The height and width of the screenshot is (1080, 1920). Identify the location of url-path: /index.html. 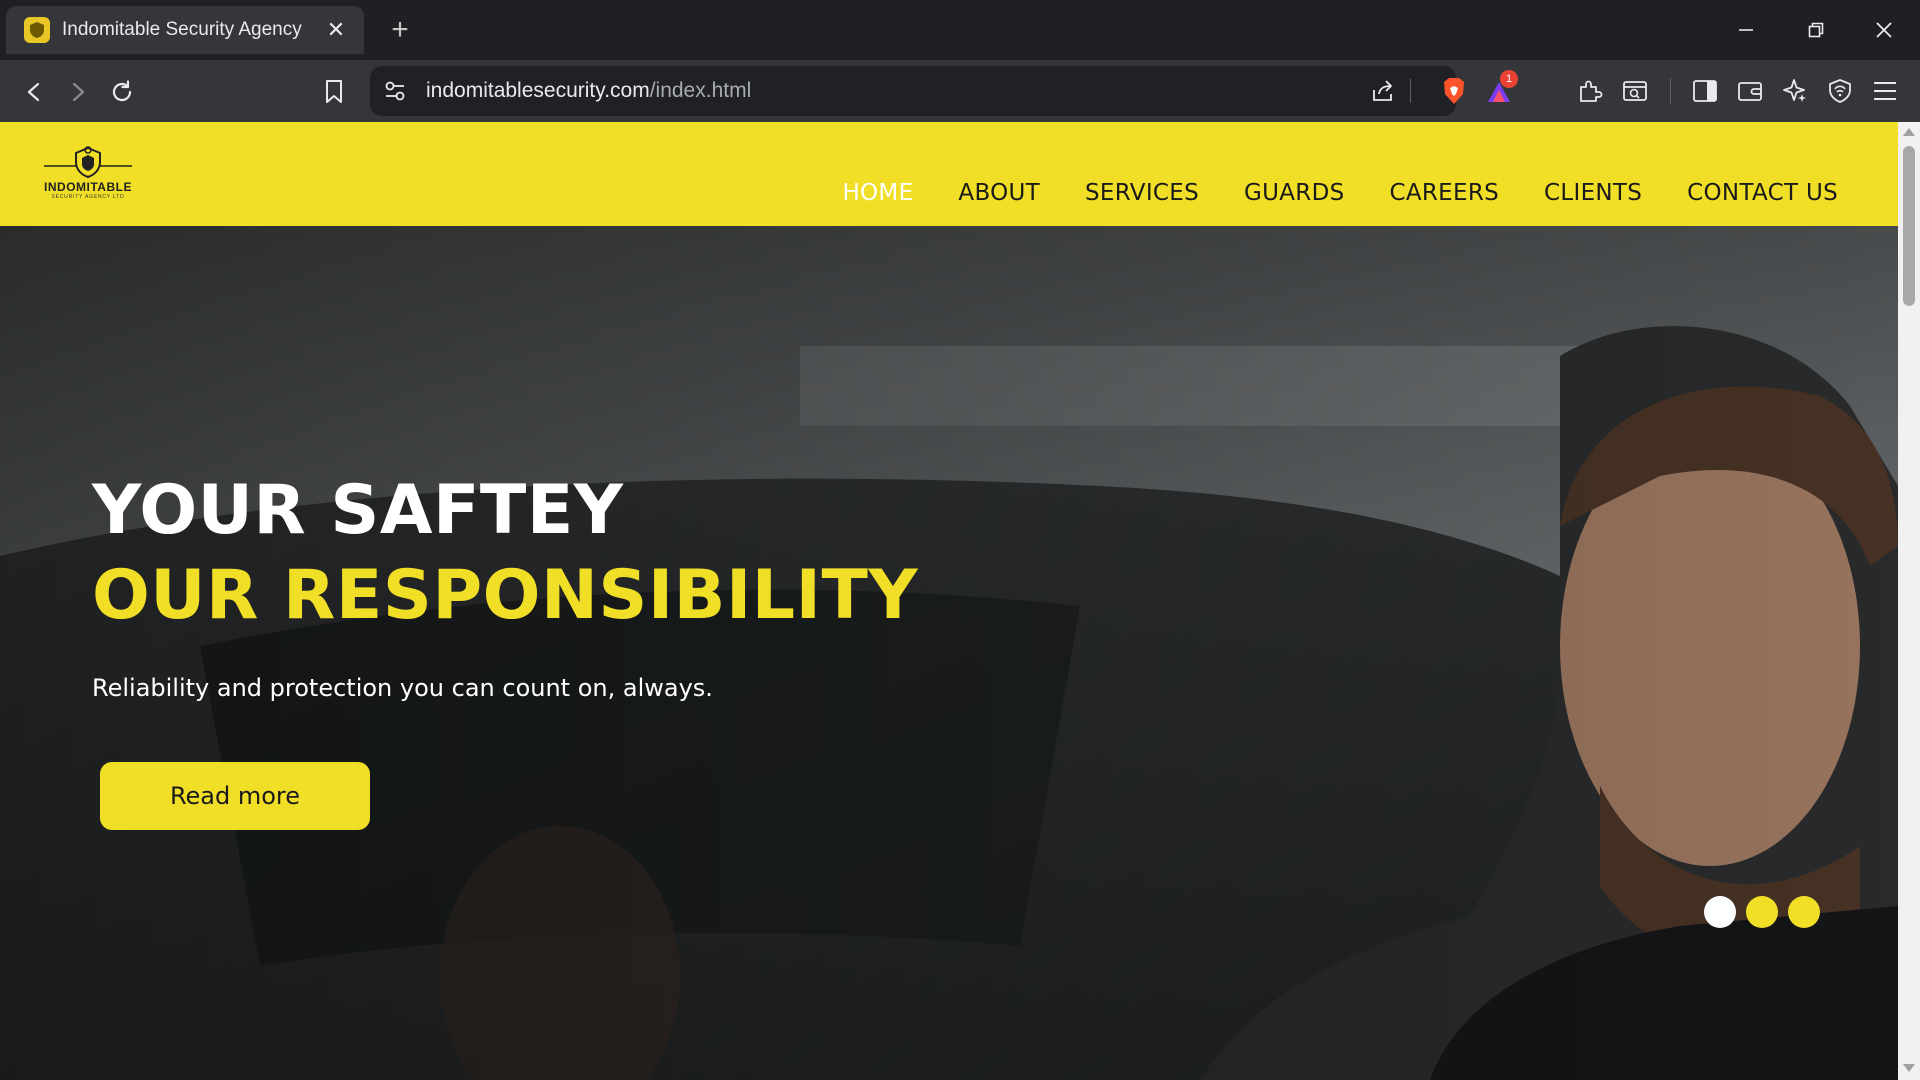
(700, 90).